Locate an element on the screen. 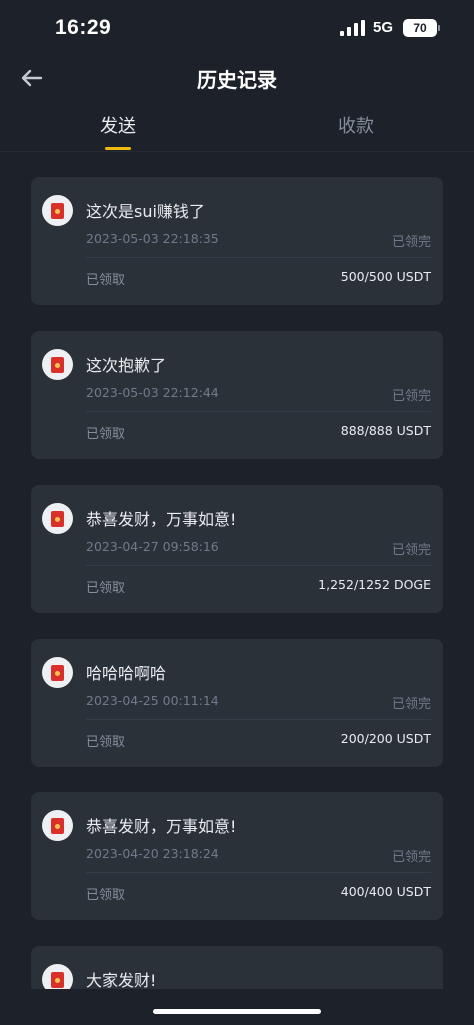  tab-bar: 发送 收款 is located at coordinates (237, 128).